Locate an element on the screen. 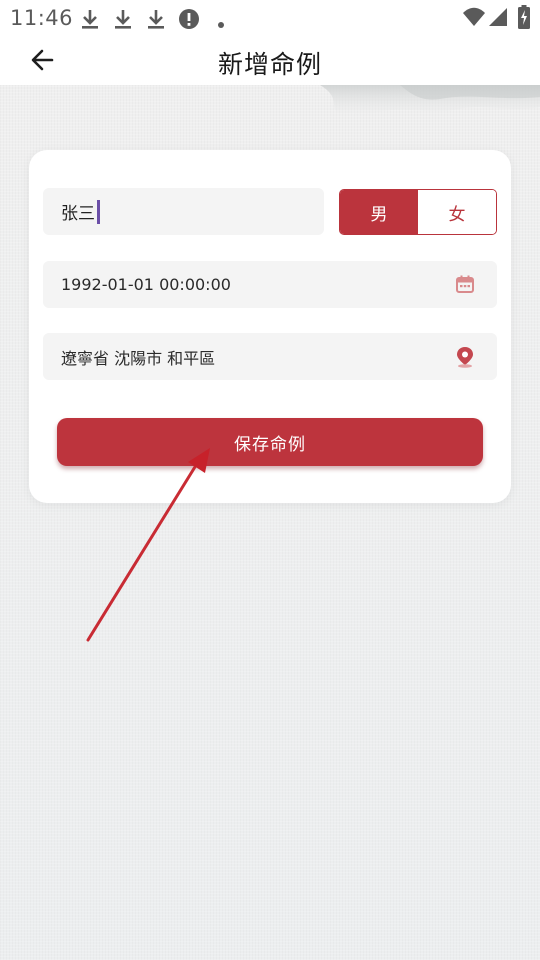 The image size is (540, 960). ink-wash-decoration is located at coordinates (410, 107).